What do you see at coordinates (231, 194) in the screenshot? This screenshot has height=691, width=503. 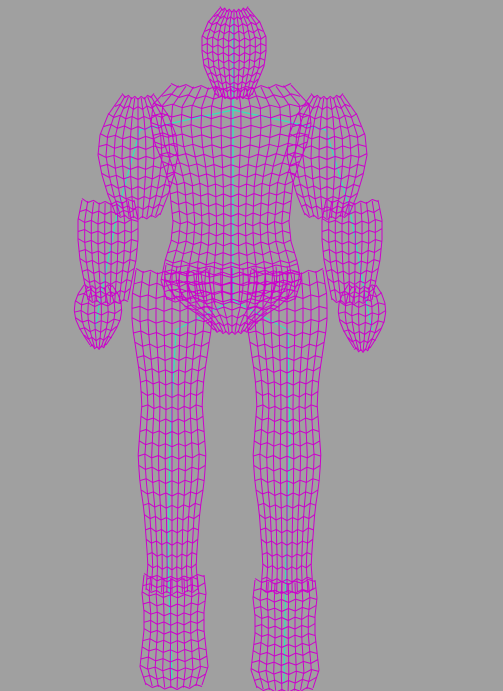 I see `torso-mesh` at bounding box center [231, 194].